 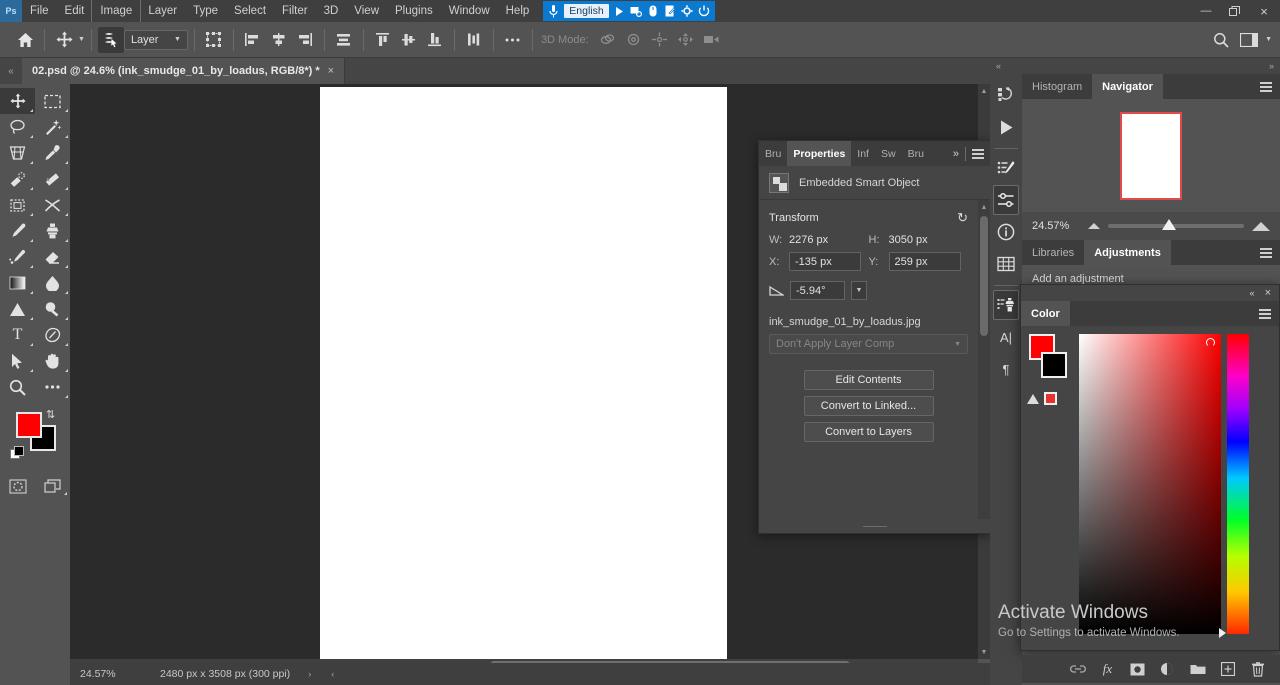 What do you see at coordinates (469, 11) in the screenshot?
I see `menu-window: Window` at bounding box center [469, 11].